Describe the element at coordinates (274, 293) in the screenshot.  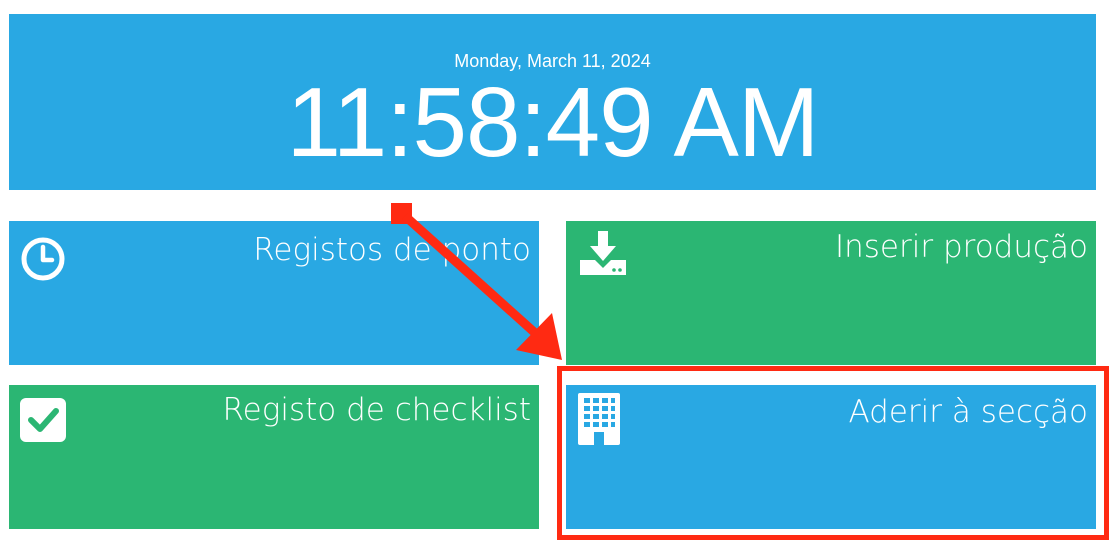
I see `tile-registos-de-ponto: Registos de ponto` at that location.